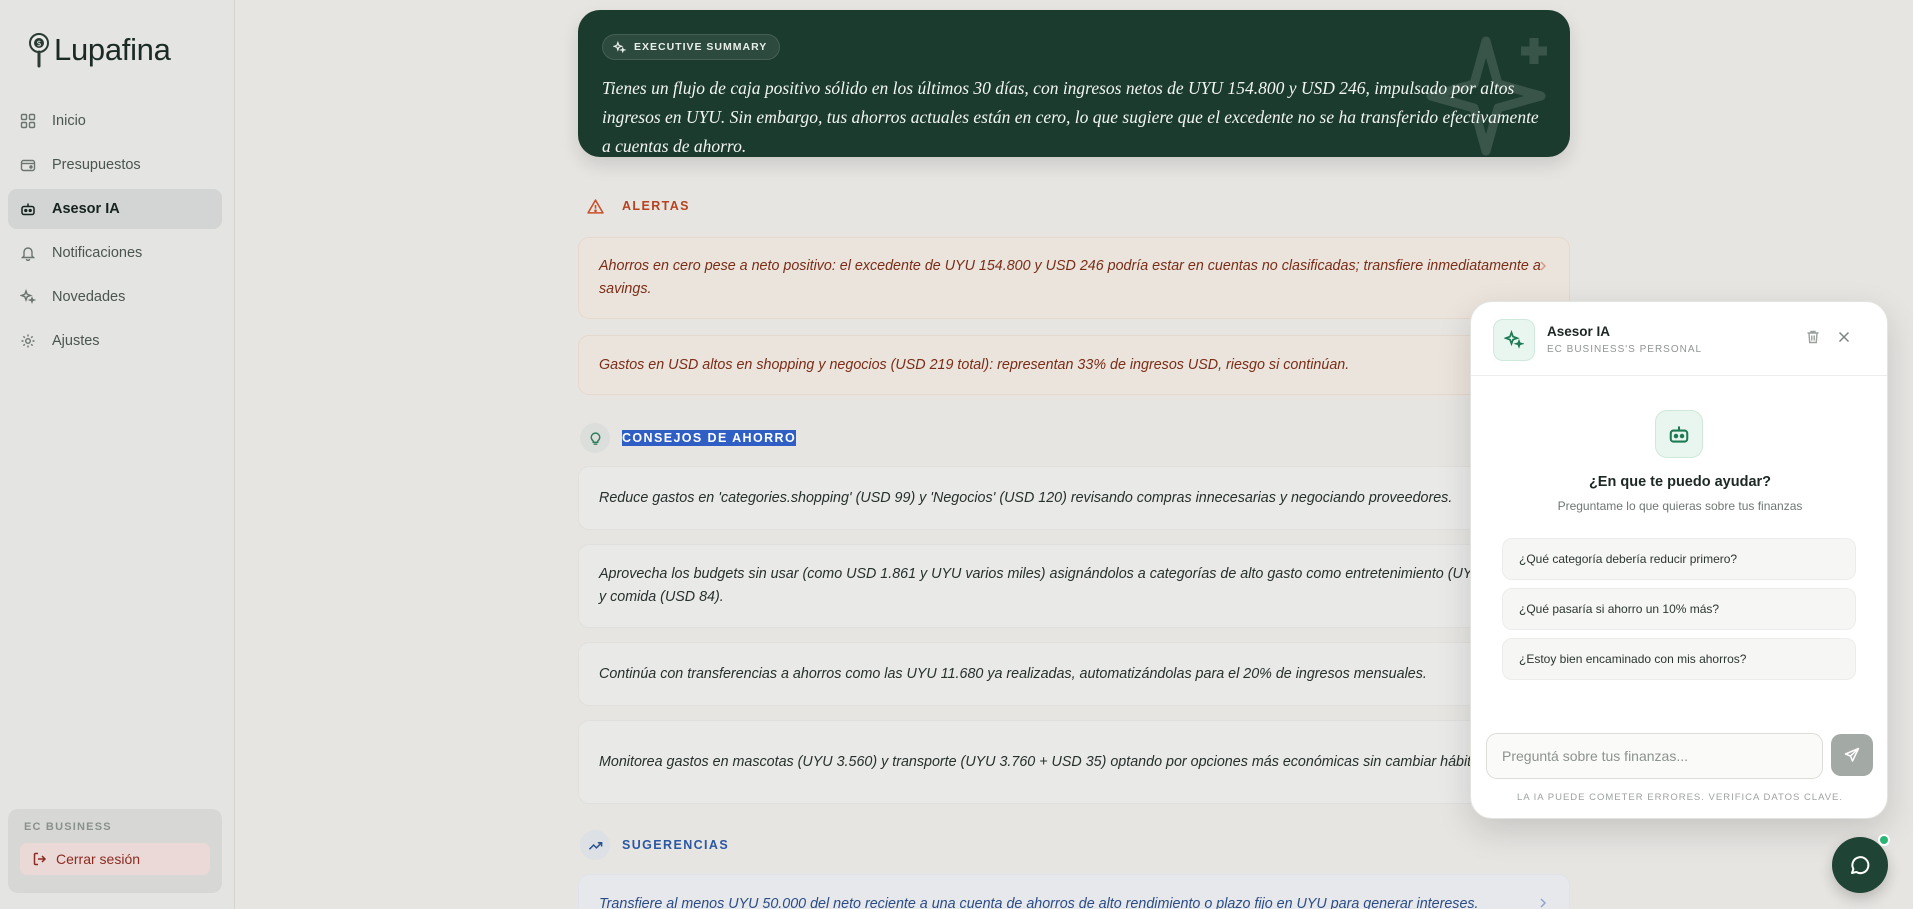 The width and height of the screenshot is (1913, 909). I want to click on sidebar-item-notificaciones: Notificaciones, so click(115, 253).